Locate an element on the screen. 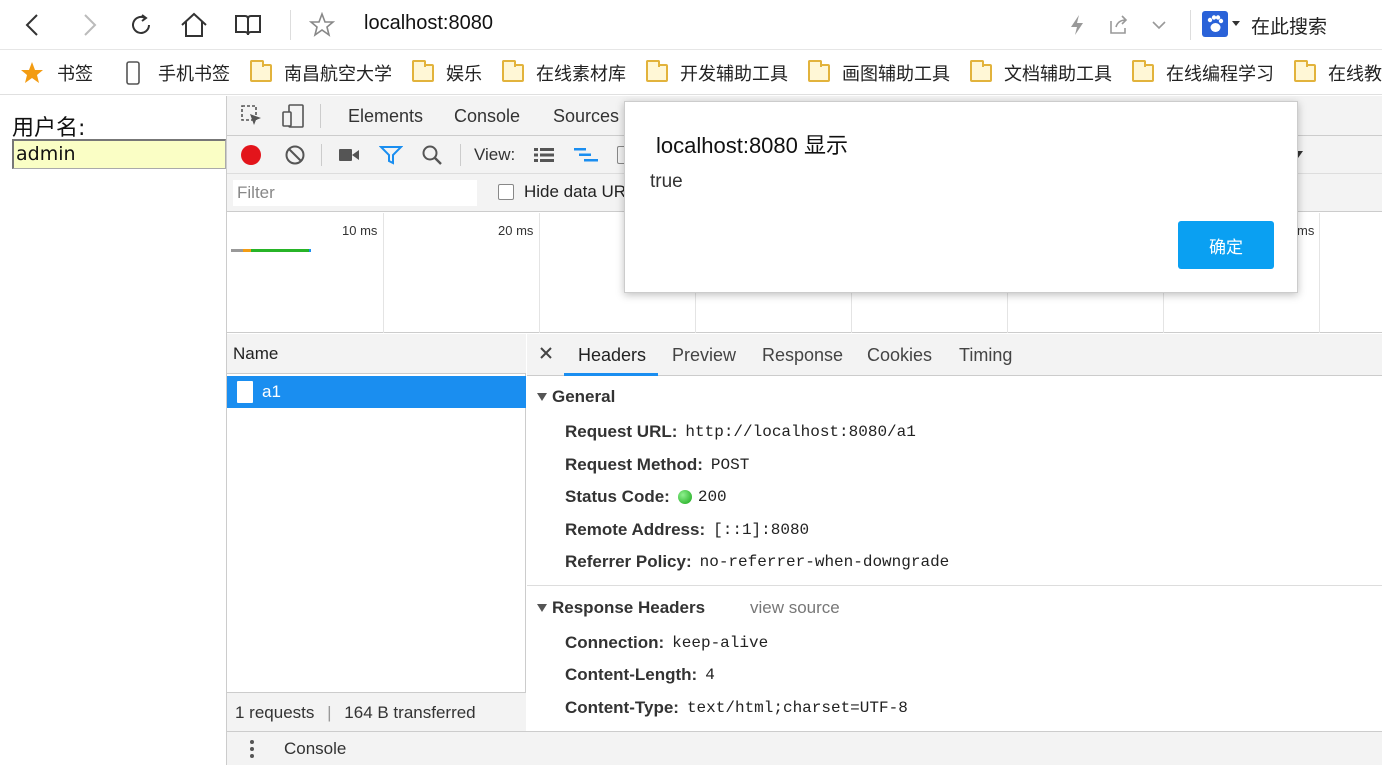  request-name: a1 is located at coordinates (271, 391).